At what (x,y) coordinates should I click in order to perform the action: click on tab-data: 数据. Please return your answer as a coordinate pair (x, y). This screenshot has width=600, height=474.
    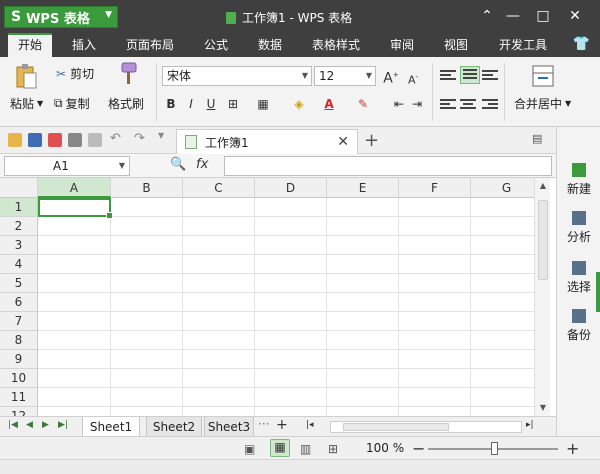
    Looking at the image, I should click on (270, 45).